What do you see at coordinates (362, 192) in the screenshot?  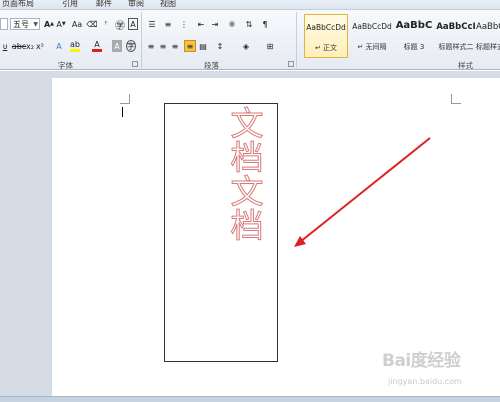 I see `red-arrow-annotation` at bounding box center [362, 192].